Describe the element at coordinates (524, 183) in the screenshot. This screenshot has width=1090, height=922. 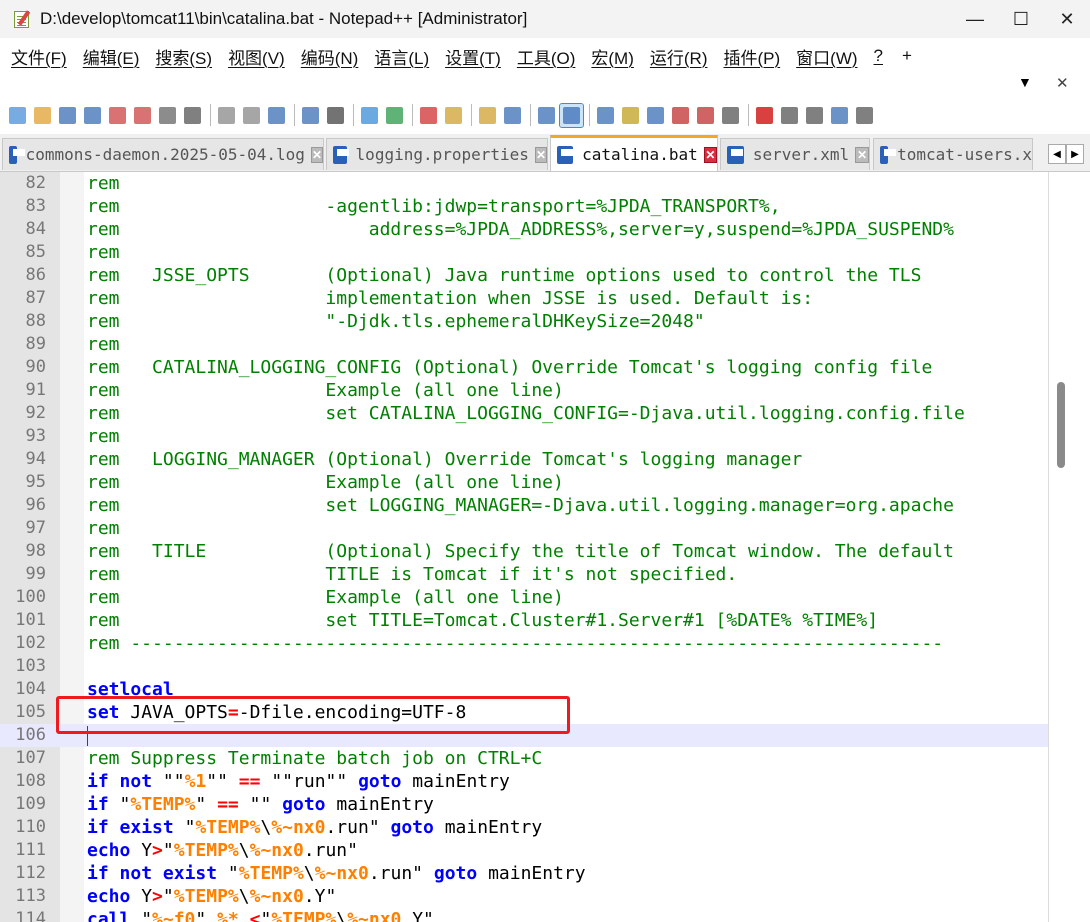
I see `code-line: 82 rem` at that location.